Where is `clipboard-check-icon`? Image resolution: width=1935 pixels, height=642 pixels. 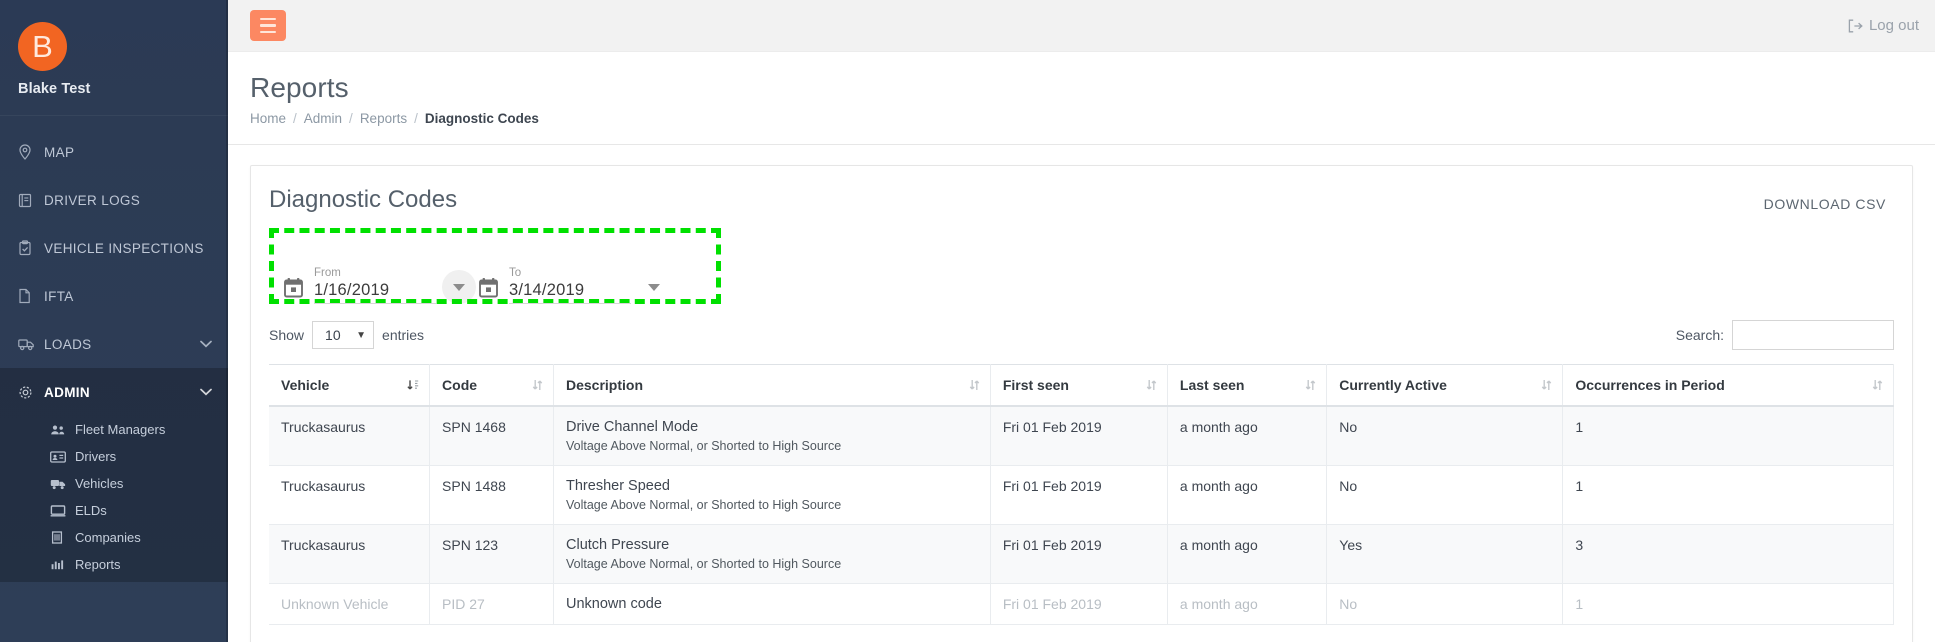 clipboard-check-icon is located at coordinates (28, 248).